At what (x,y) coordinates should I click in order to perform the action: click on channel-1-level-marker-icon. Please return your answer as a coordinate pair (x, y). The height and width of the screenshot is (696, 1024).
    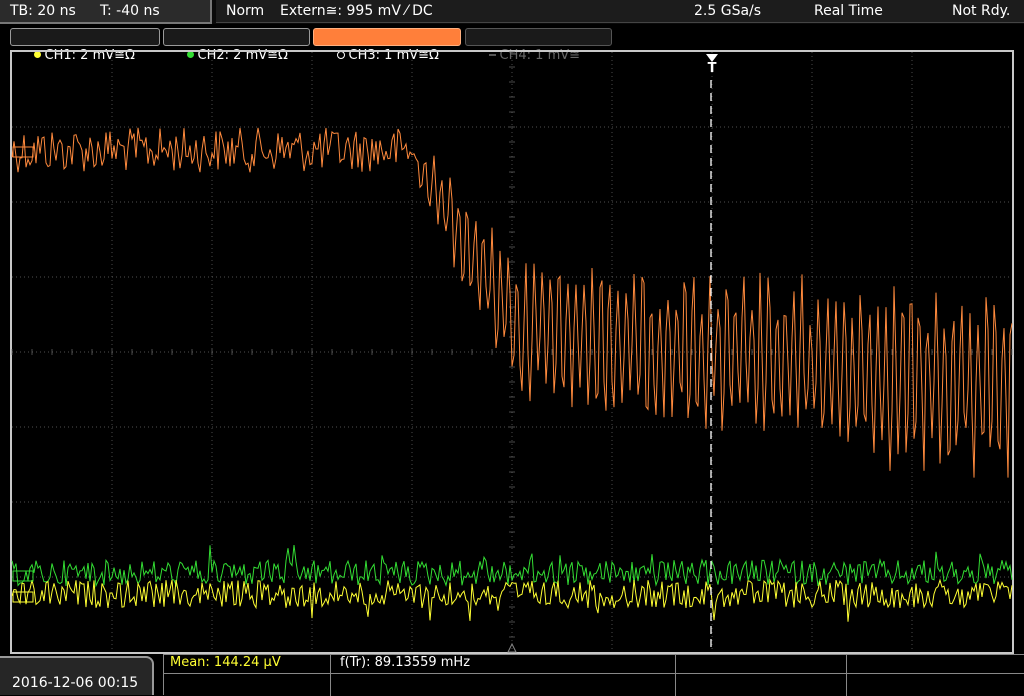
    Looking at the image, I should click on (23, 597).